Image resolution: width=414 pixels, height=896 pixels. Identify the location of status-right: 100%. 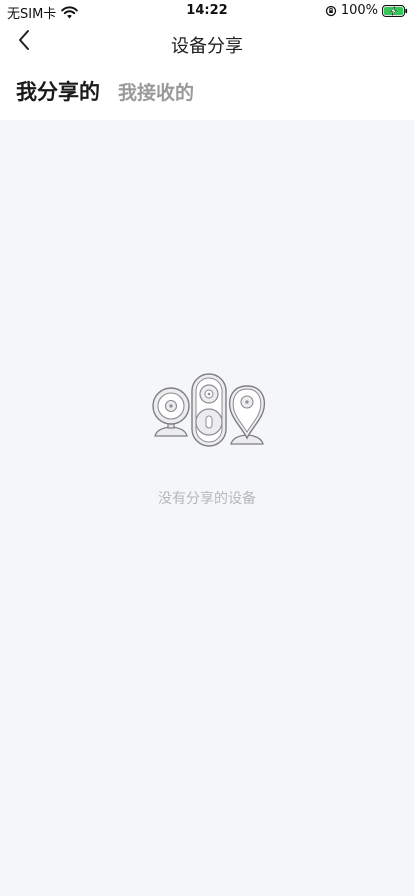
(366, 10).